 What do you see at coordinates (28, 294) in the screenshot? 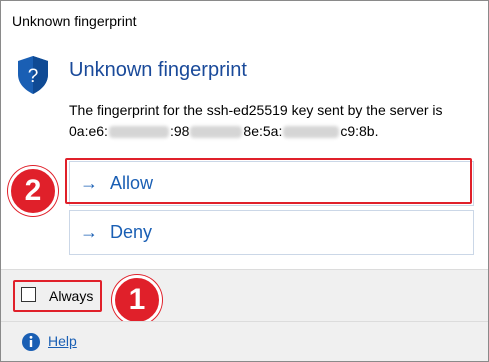
I see `always-checkbox` at bounding box center [28, 294].